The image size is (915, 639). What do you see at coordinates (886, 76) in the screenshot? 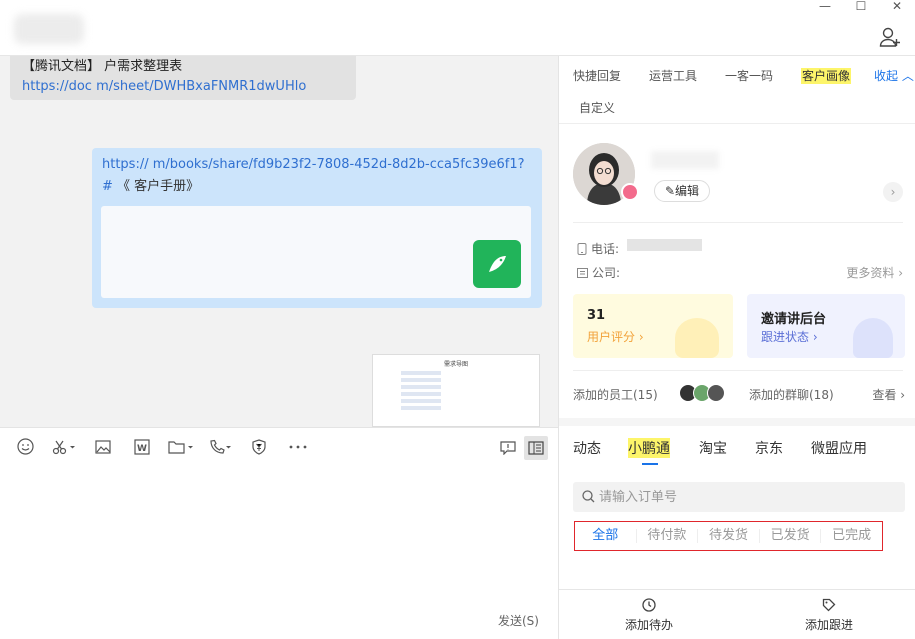
I see `collapse-label: 收起` at bounding box center [886, 76].